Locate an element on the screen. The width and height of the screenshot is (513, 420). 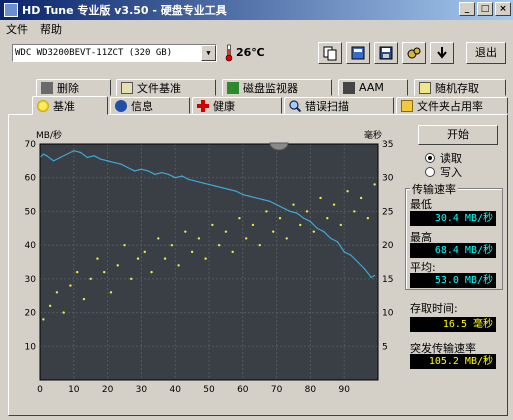
y-right-tick-label: 35 is located at coordinates (387, 145).